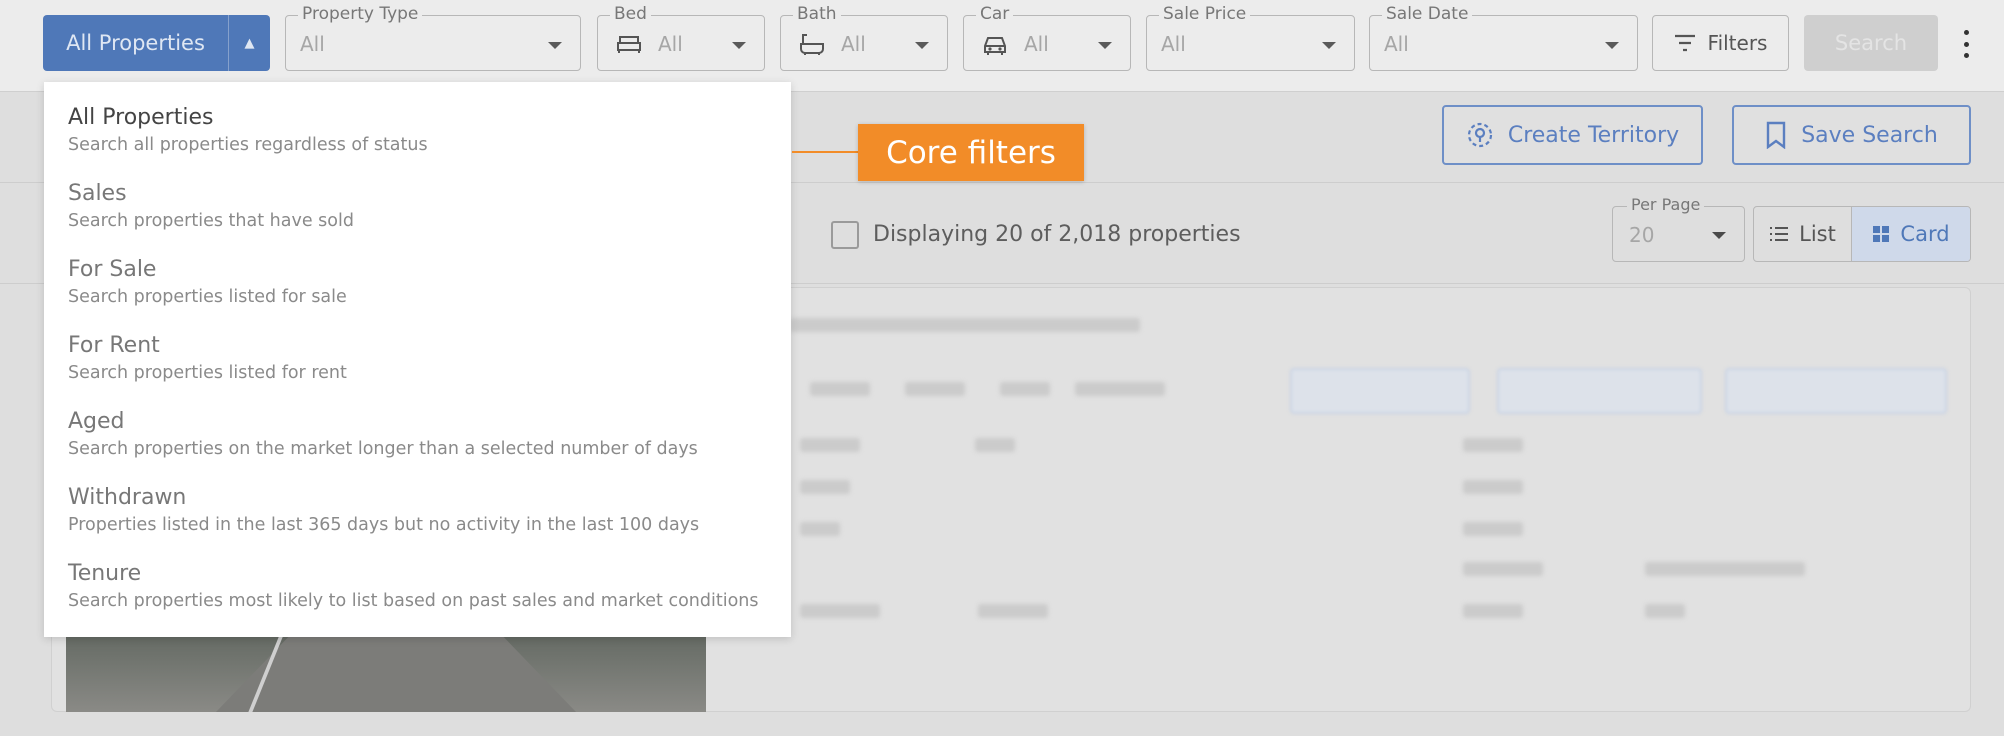 The width and height of the screenshot is (2004, 736). What do you see at coordinates (312, 44) in the screenshot?
I see `property-type-value: All` at bounding box center [312, 44].